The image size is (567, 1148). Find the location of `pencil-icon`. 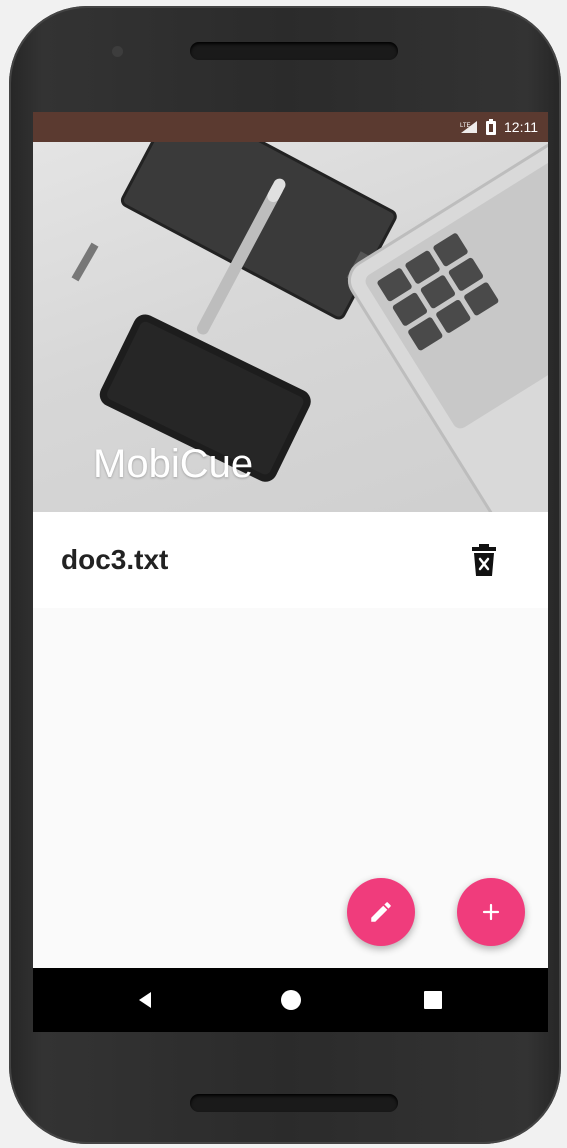

pencil-icon is located at coordinates (381, 912).